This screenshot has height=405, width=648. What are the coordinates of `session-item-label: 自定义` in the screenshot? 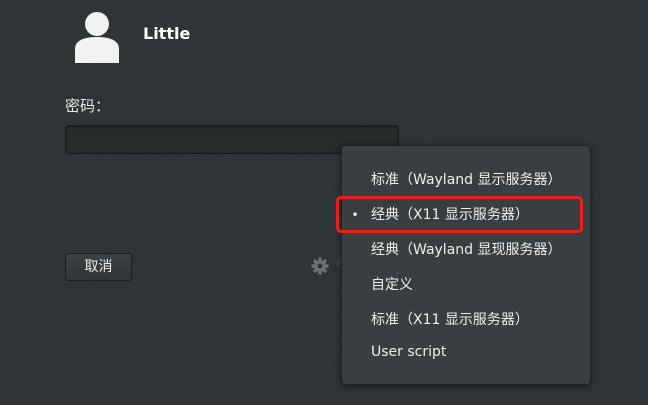 It's located at (392, 285).